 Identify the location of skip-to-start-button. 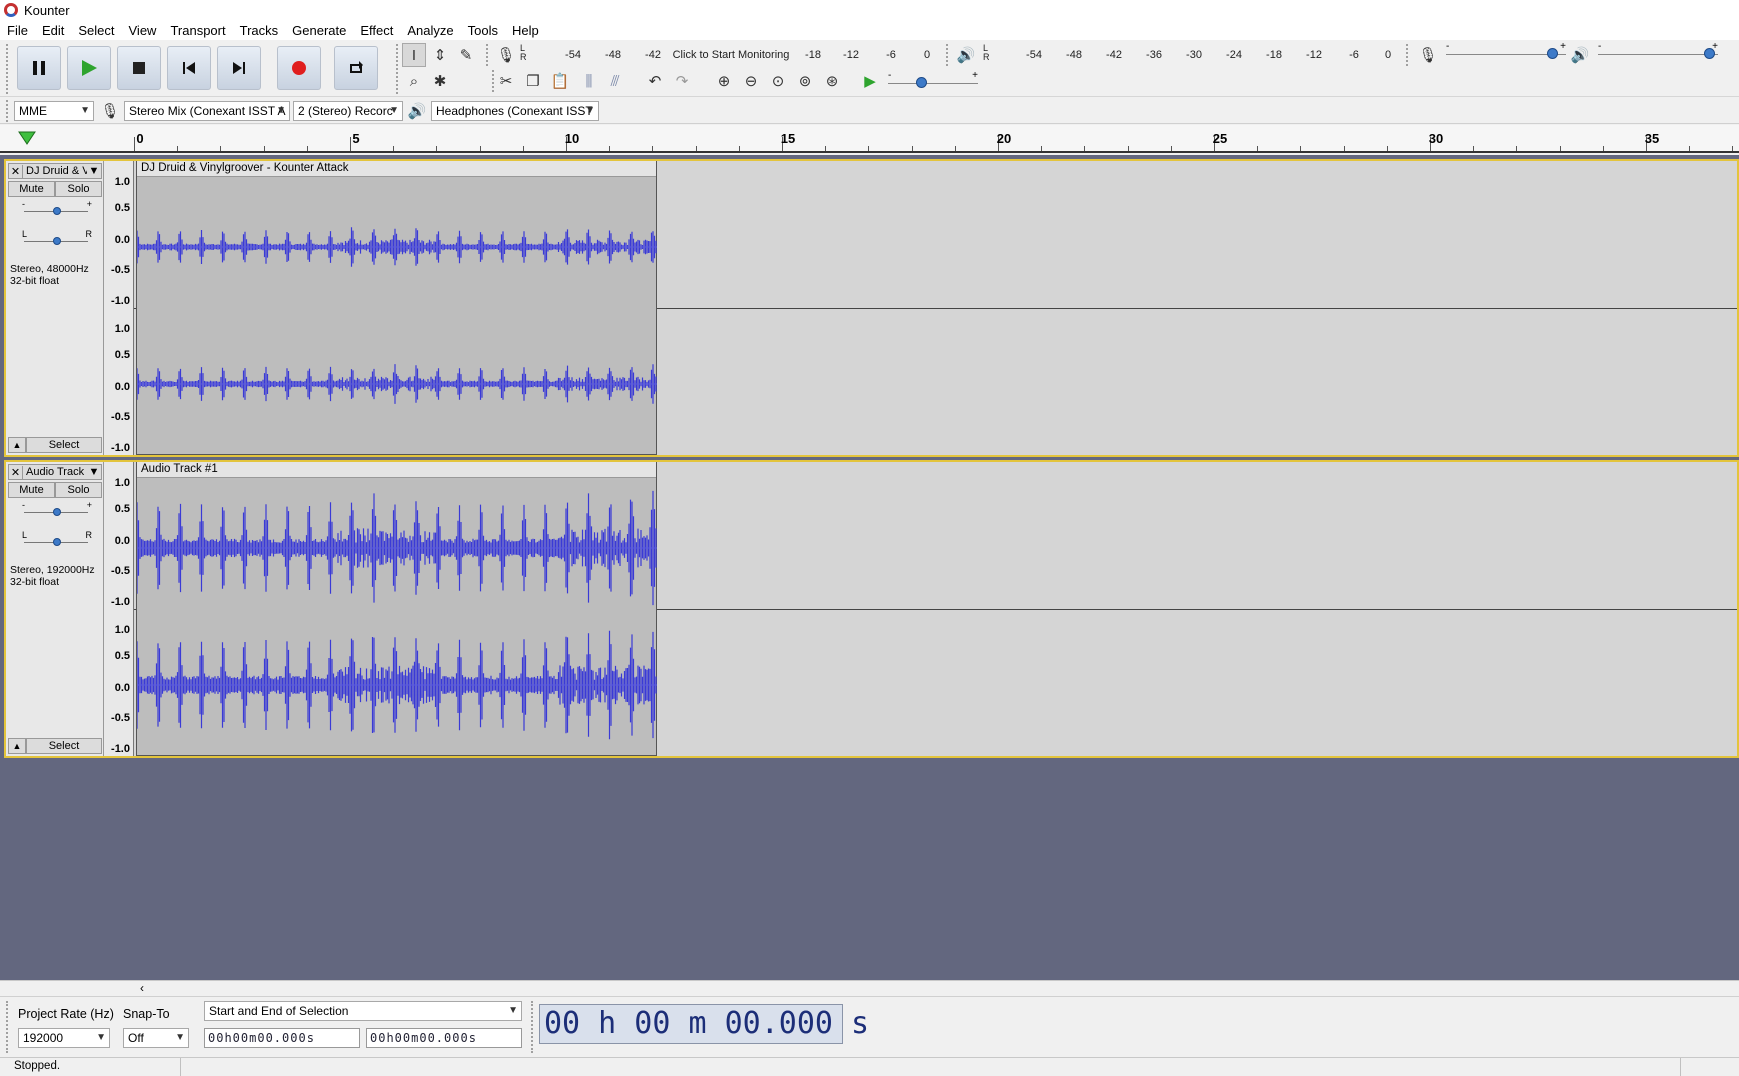
(189, 68).